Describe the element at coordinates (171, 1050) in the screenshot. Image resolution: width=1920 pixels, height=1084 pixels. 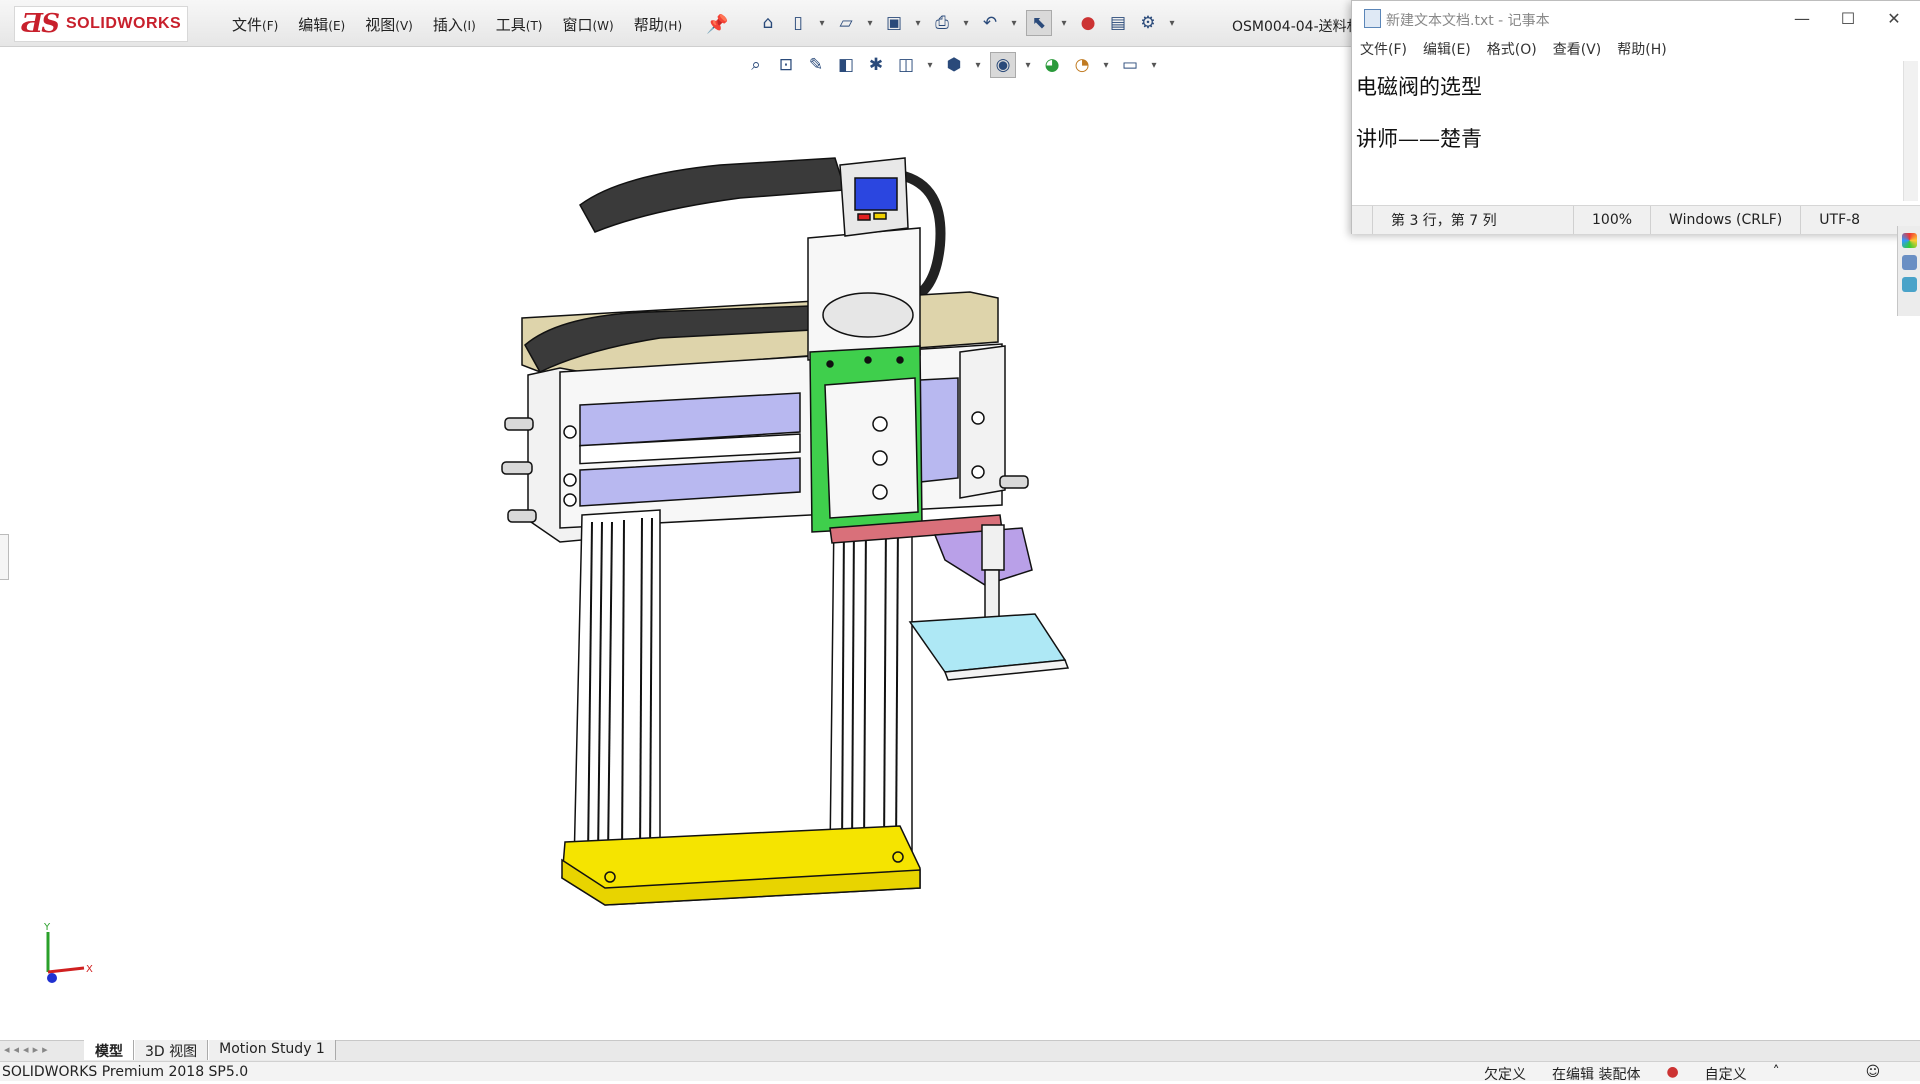
I see `tab-3d-view: 3D 视图` at that location.